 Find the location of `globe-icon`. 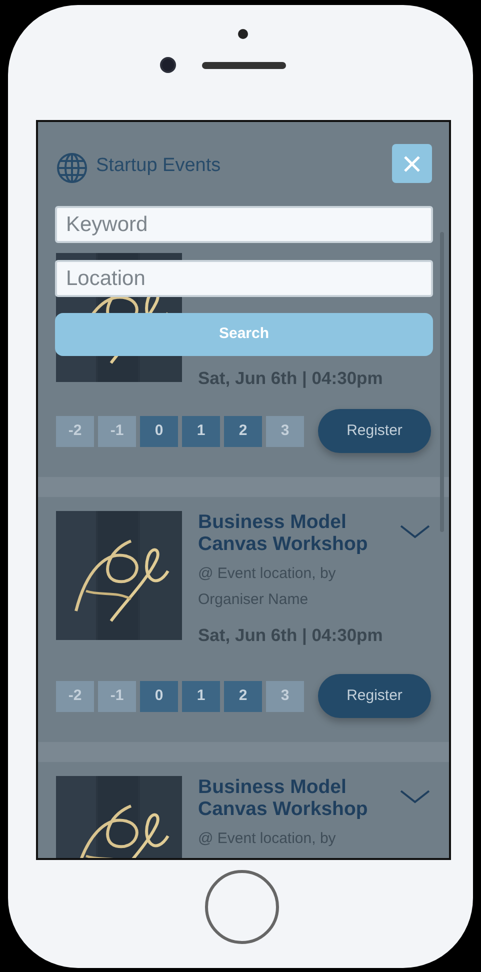

globe-icon is located at coordinates (72, 168).